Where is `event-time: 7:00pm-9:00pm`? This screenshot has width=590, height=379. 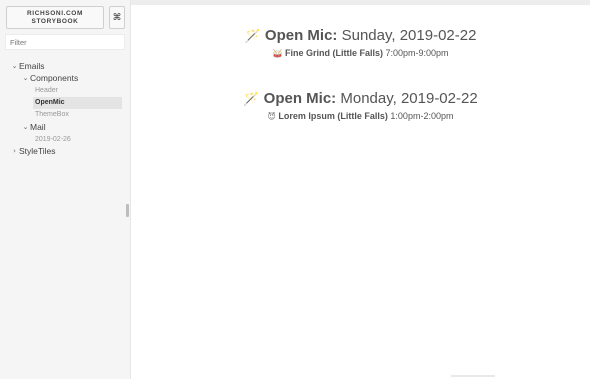
event-time: 7:00pm-9:00pm is located at coordinates (417, 53).